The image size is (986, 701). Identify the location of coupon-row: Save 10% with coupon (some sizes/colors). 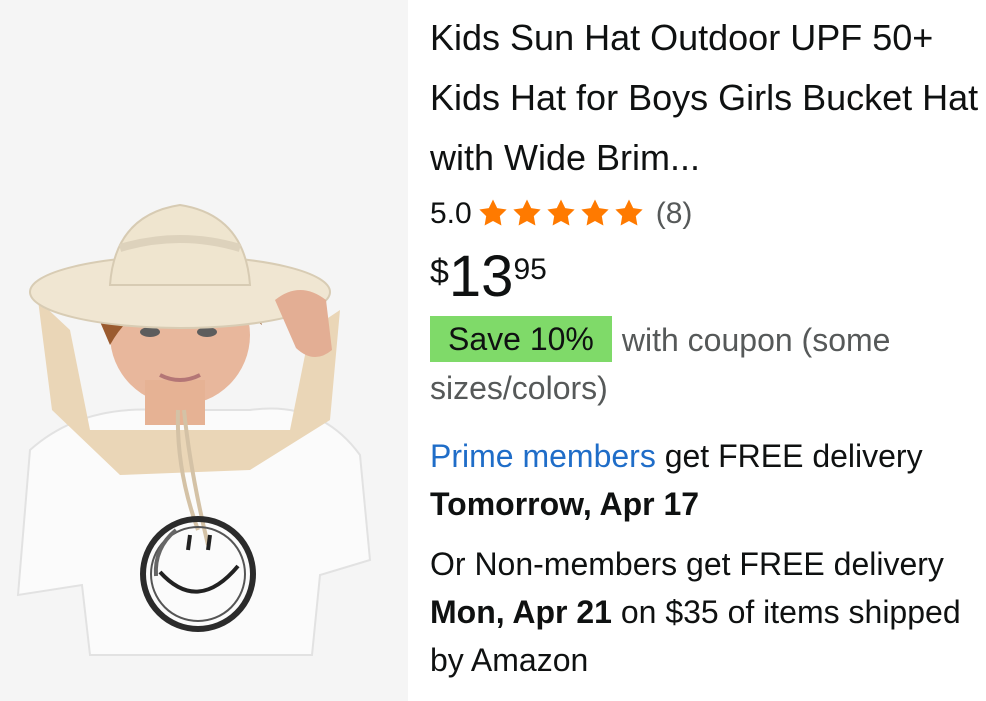
(708, 364).